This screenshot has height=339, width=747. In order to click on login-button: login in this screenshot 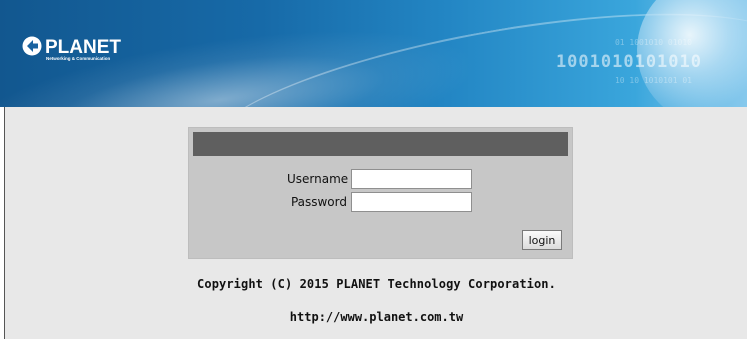, I will do `click(542, 240)`.